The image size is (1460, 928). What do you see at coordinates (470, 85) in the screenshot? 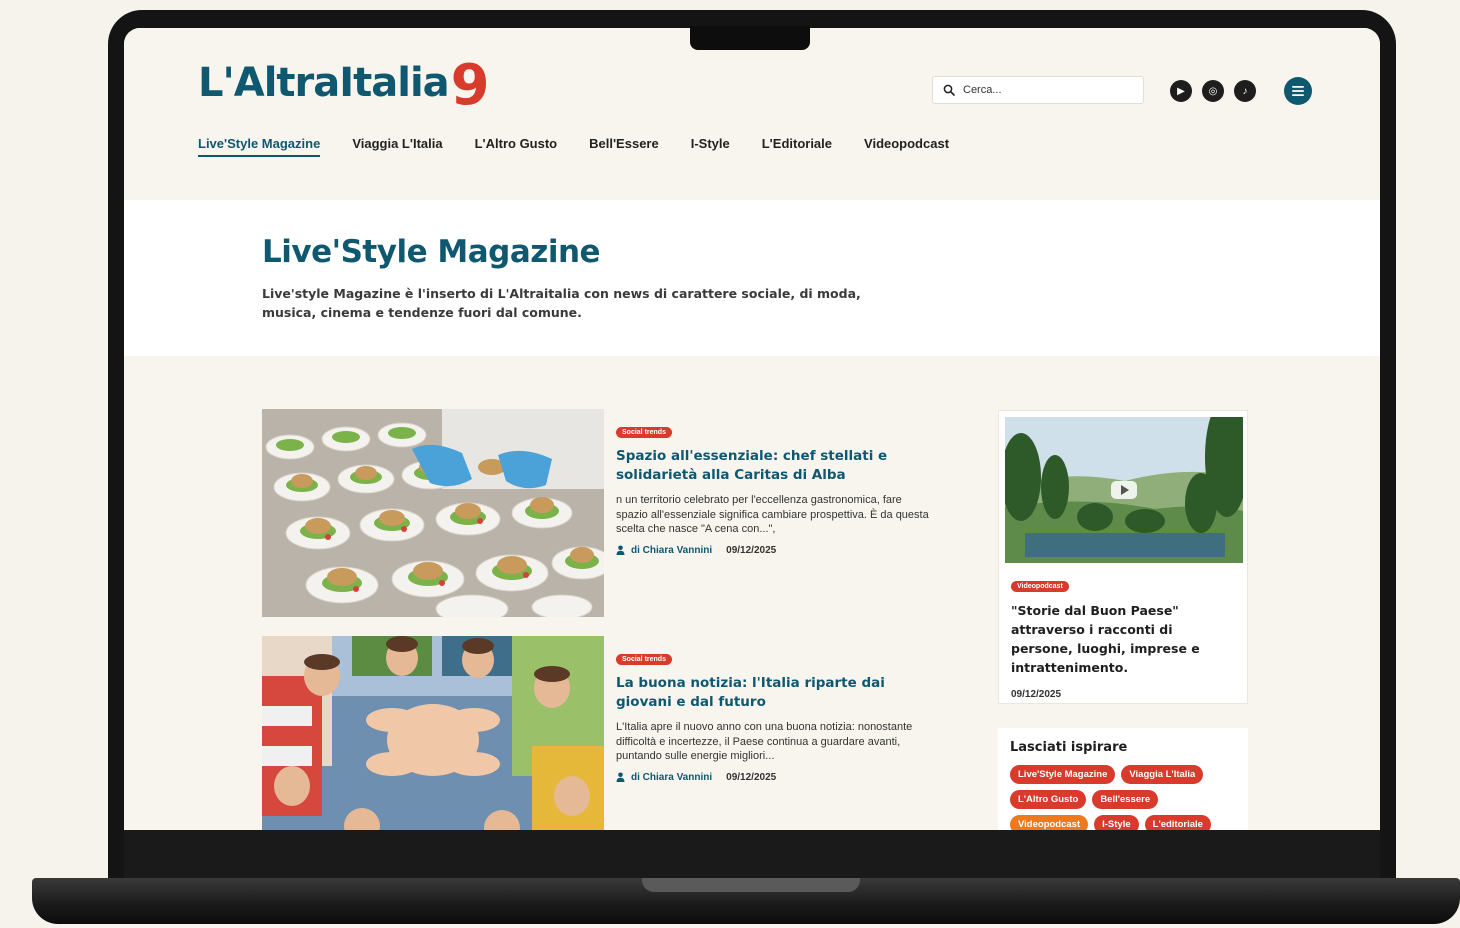
I see `logo-mark: 9` at bounding box center [470, 85].